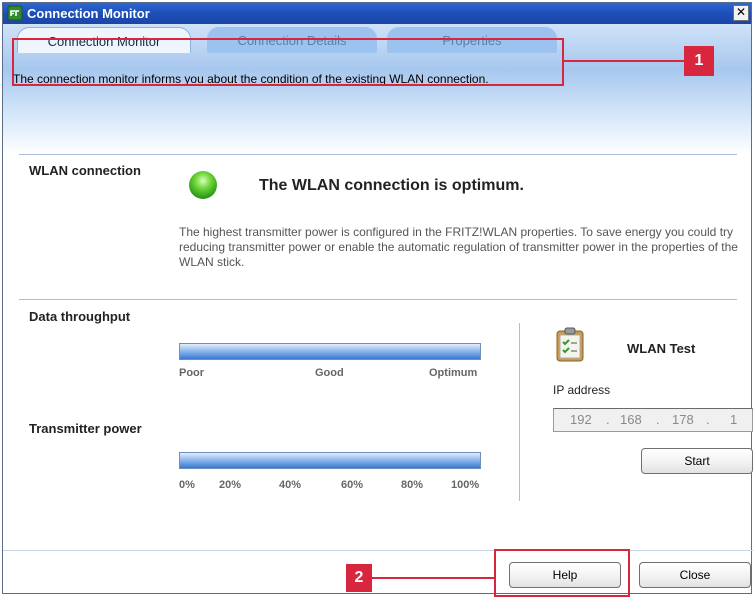 The height and width of the screenshot is (599, 756). I want to click on section-divider, so click(378, 154).